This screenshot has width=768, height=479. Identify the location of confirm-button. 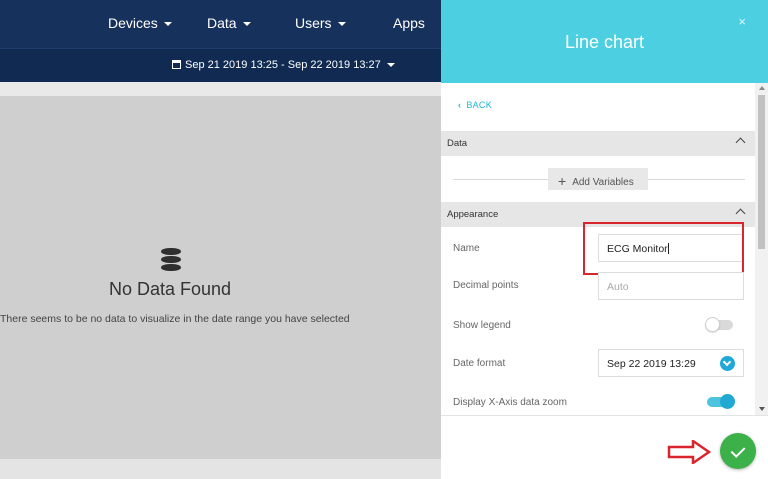
(738, 451).